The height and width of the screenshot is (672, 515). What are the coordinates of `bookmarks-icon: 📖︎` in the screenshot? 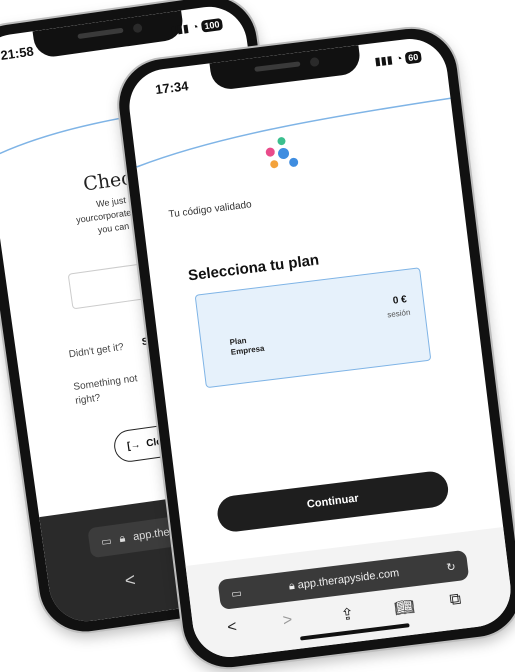 It's located at (404, 607).